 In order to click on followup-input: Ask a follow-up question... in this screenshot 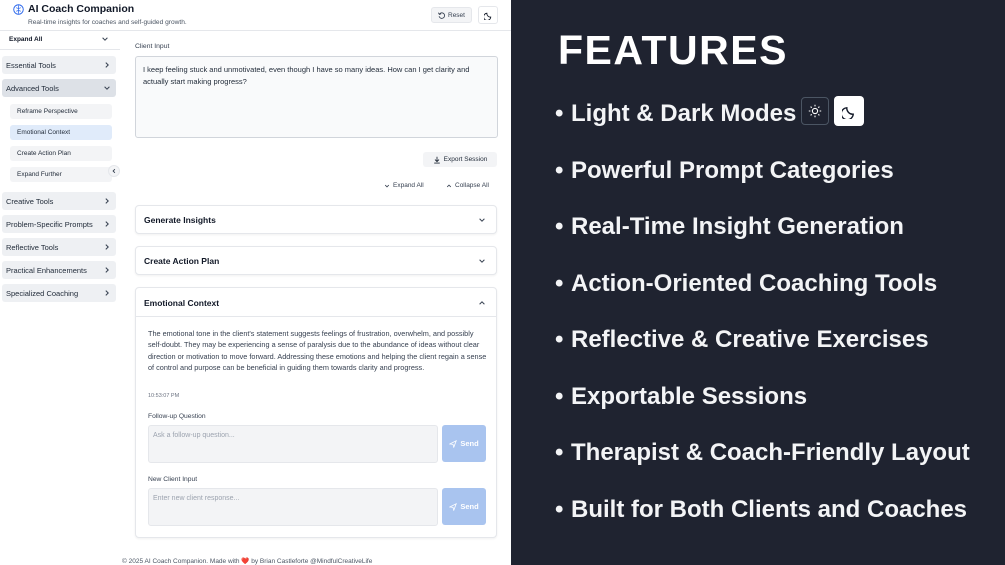, I will do `click(293, 444)`.